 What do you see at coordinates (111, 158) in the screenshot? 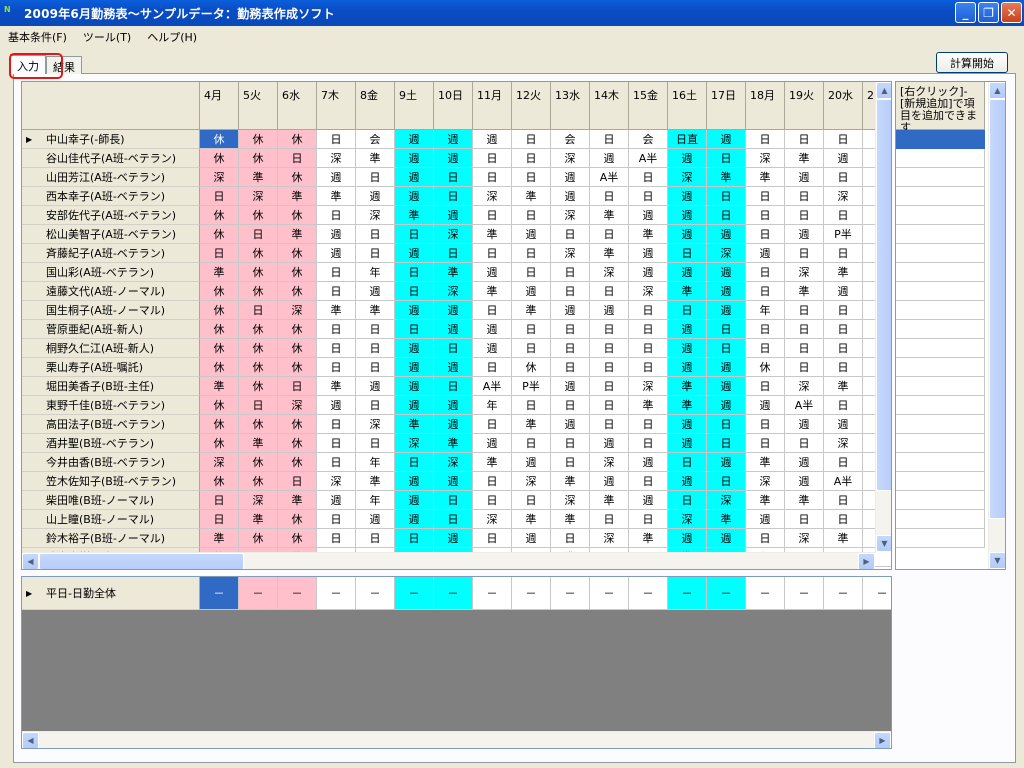
I see `staff-row-header: 谷山佳代子(A班-ベテラン)` at bounding box center [111, 158].